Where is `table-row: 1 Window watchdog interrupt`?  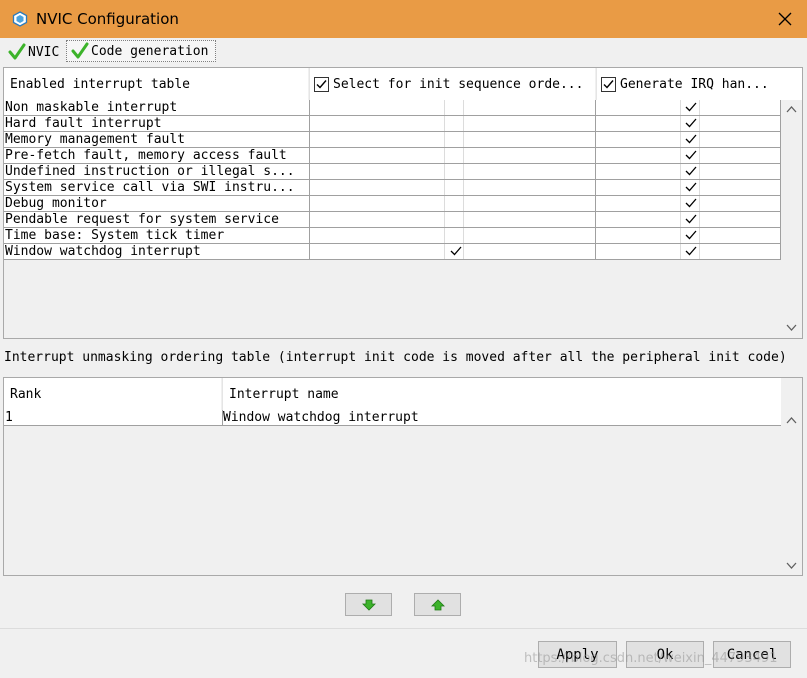 table-row: 1 Window watchdog interrupt is located at coordinates (392, 418).